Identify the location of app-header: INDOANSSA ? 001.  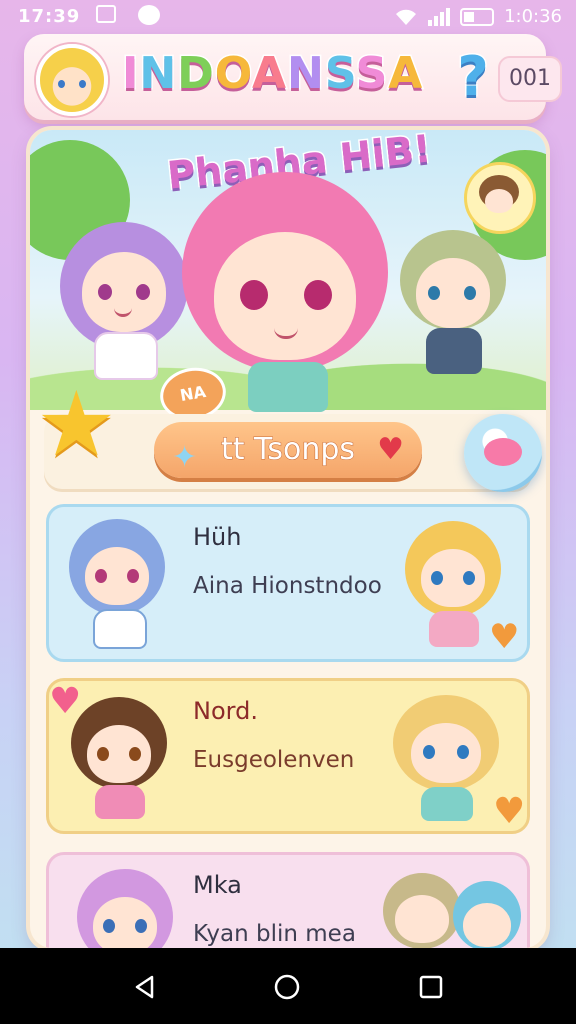
(293, 77).